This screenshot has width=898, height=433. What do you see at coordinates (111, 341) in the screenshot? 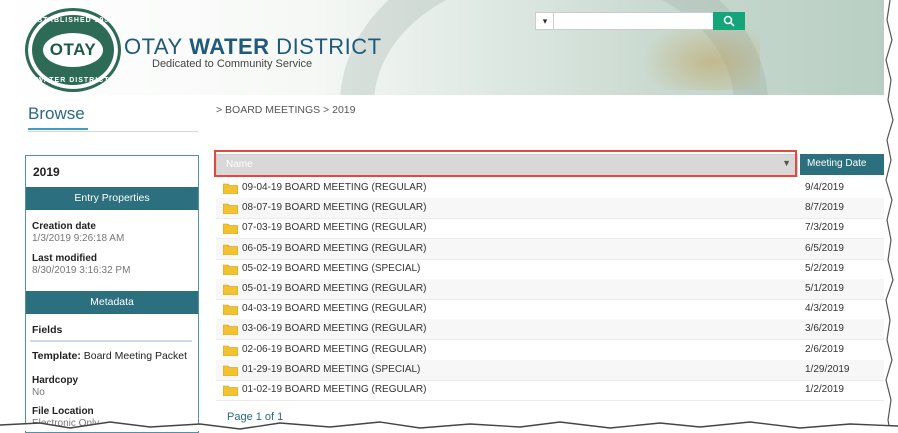
I see `fields-divider` at bounding box center [111, 341].